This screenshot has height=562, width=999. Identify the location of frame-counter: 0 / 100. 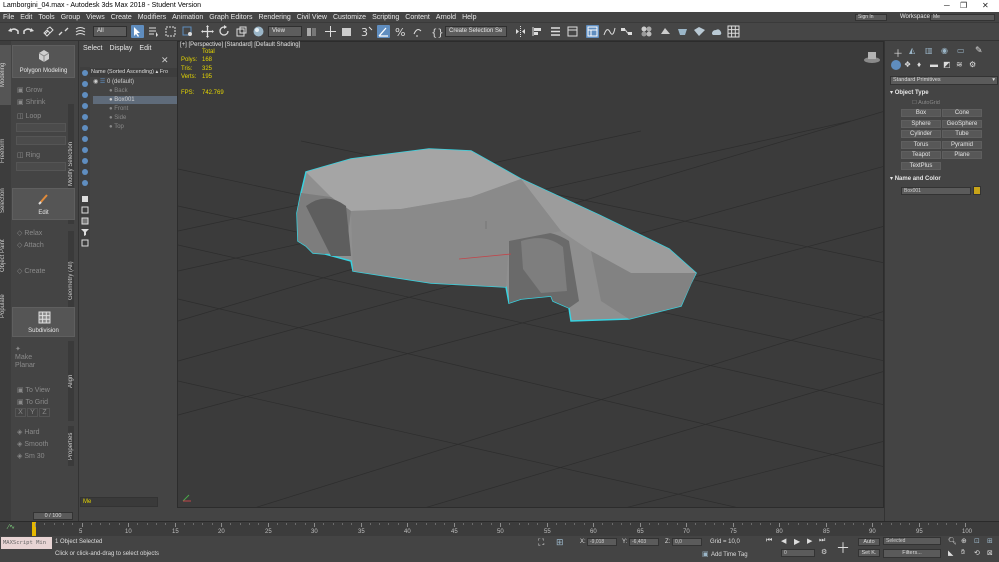
(53, 516).